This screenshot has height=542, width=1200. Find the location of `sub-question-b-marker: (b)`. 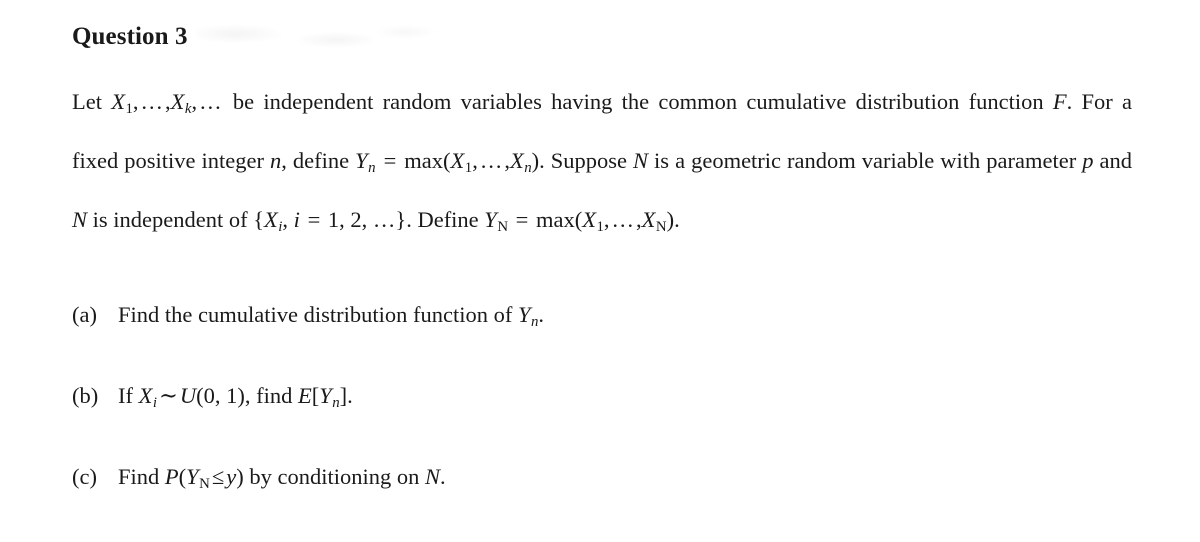

sub-question-b-marker: (b) is located at coordinates (85, 395).